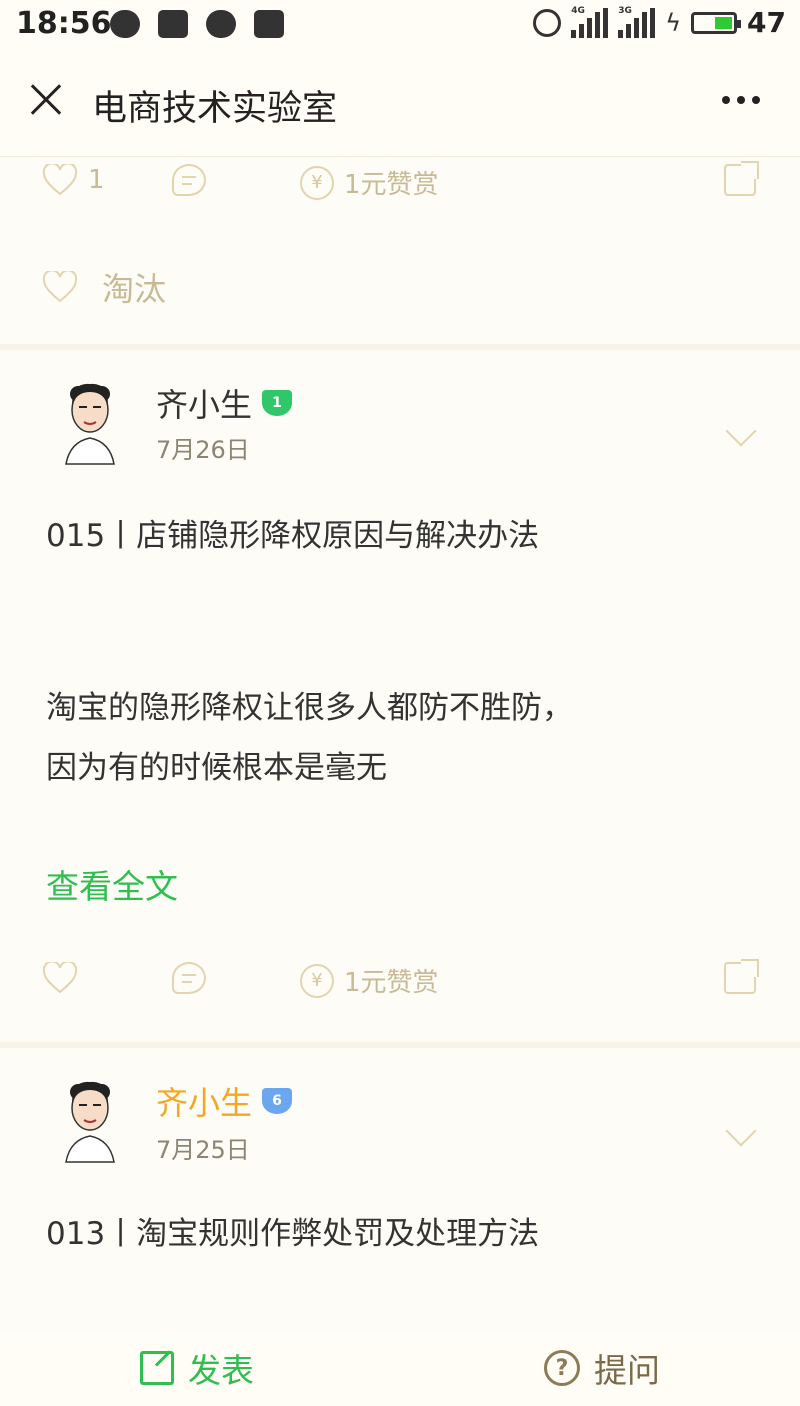 The height and width of the screenshot is (1406, 800). What do you see at coordinates (221, 24) in the screenshot?
I see `wechat-icon` at bounding box center [221, 24].